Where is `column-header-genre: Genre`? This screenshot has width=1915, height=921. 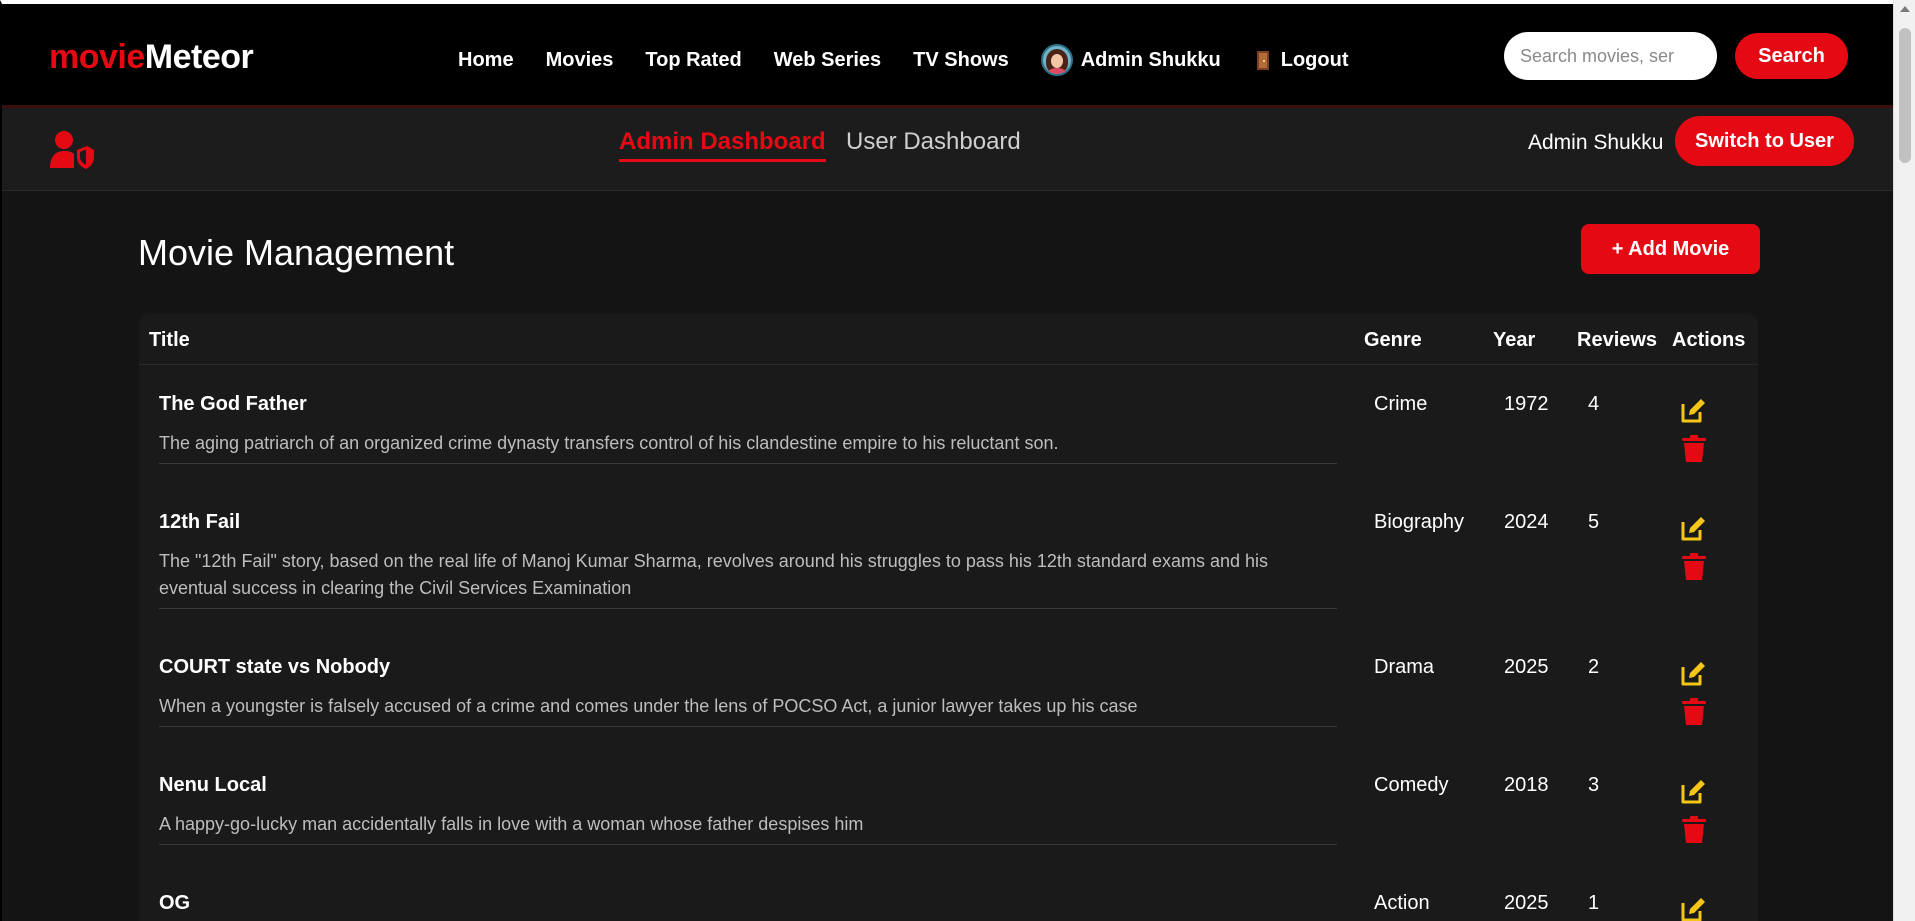 column-header-genre: Genre is located at coordinates (1393, 340).